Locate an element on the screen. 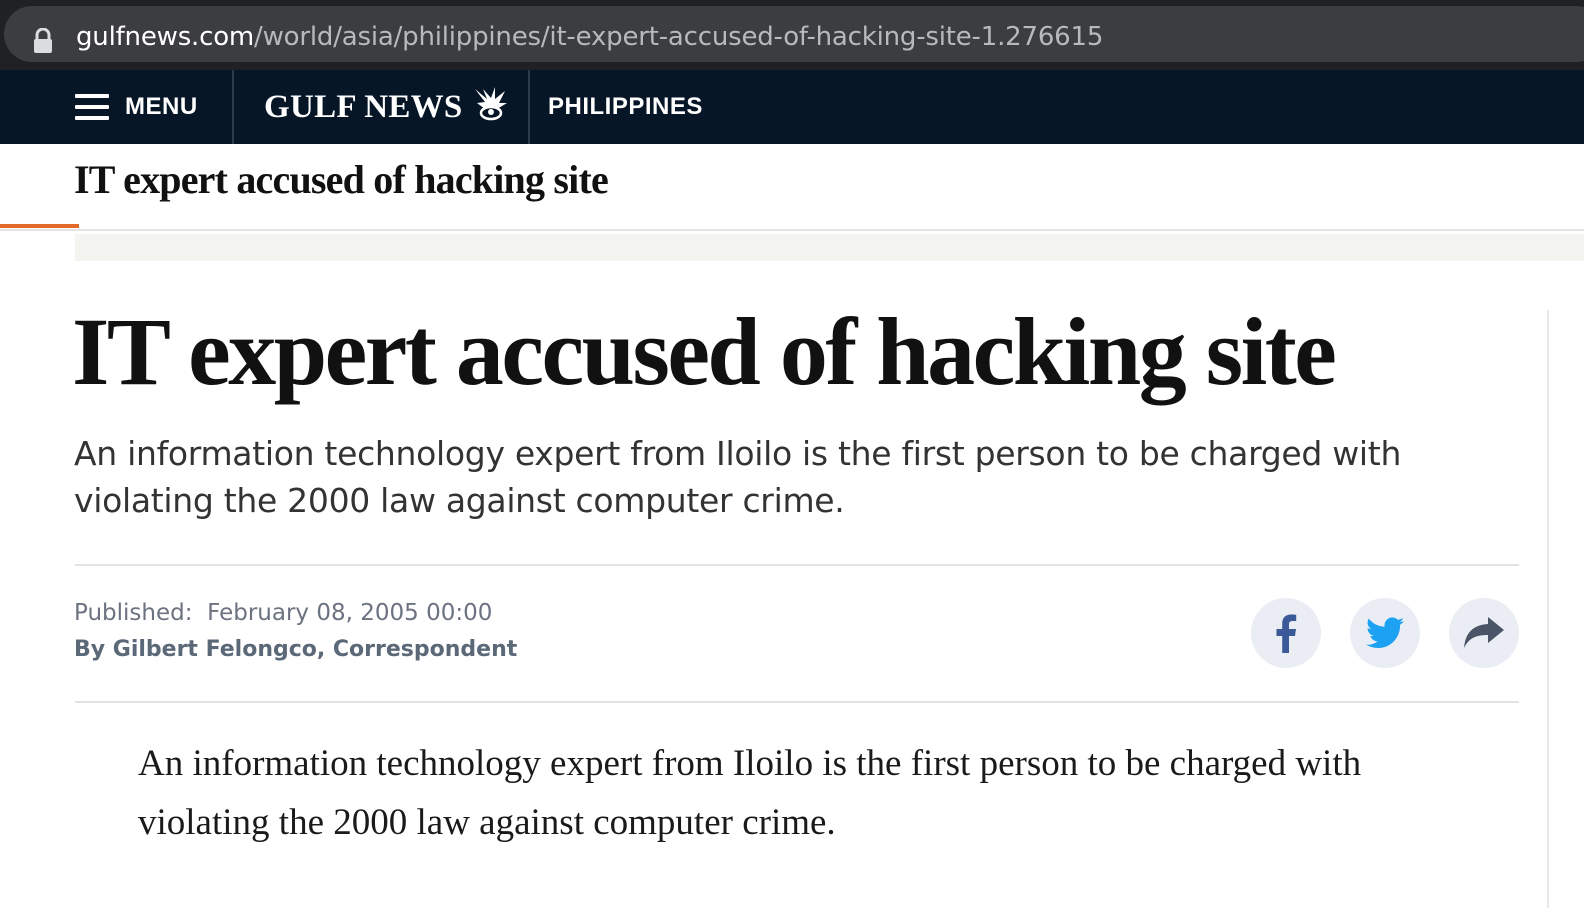 The height and width of the screenshot is (908, 1584). twitter-share-button is located at coordinates (1385, 633).